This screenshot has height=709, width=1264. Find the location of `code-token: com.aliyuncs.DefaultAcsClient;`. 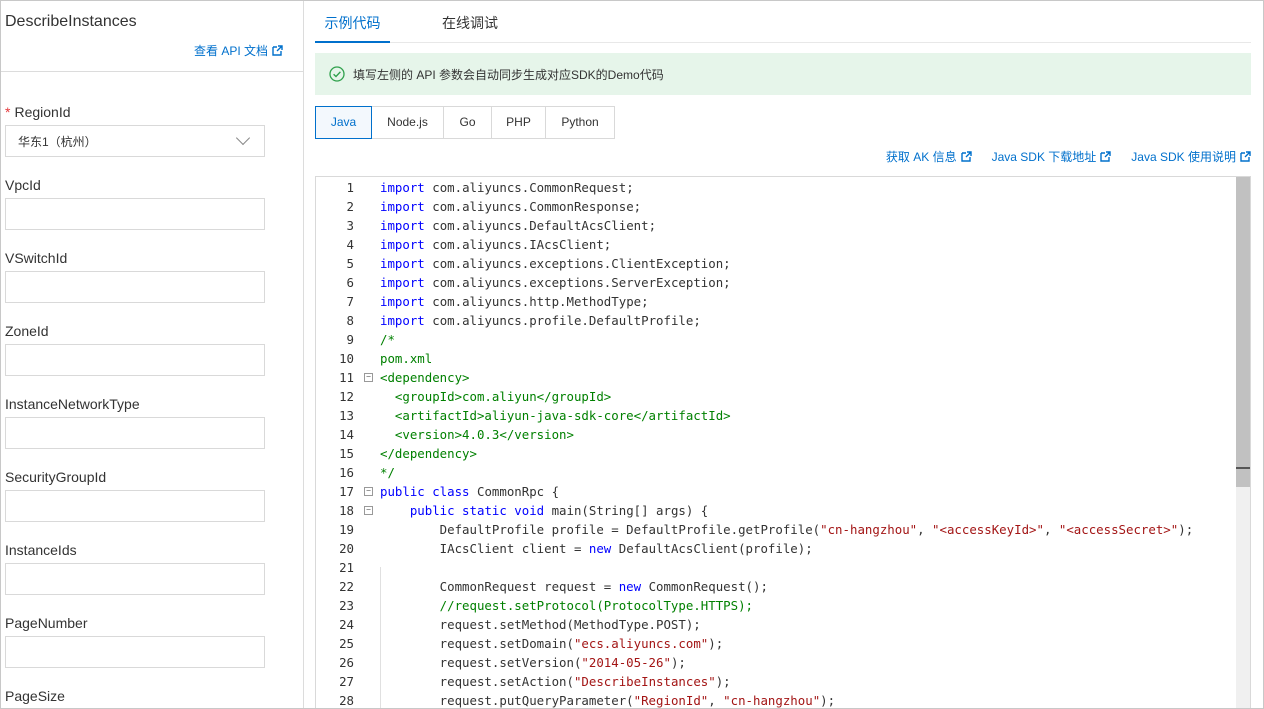

code-token: com.aliyuncs.DefaultAcsClient; is located at coordinates (544, 225).